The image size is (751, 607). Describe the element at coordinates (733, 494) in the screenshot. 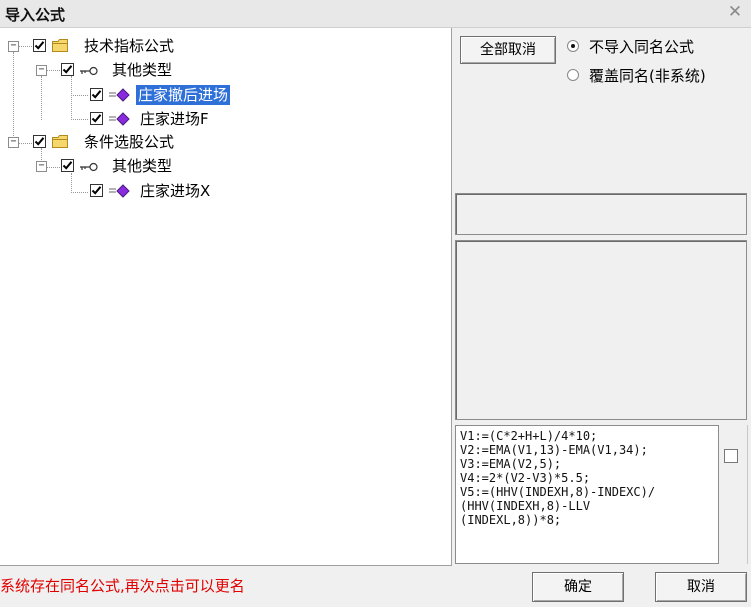

I see `code-side-strip` at that location.